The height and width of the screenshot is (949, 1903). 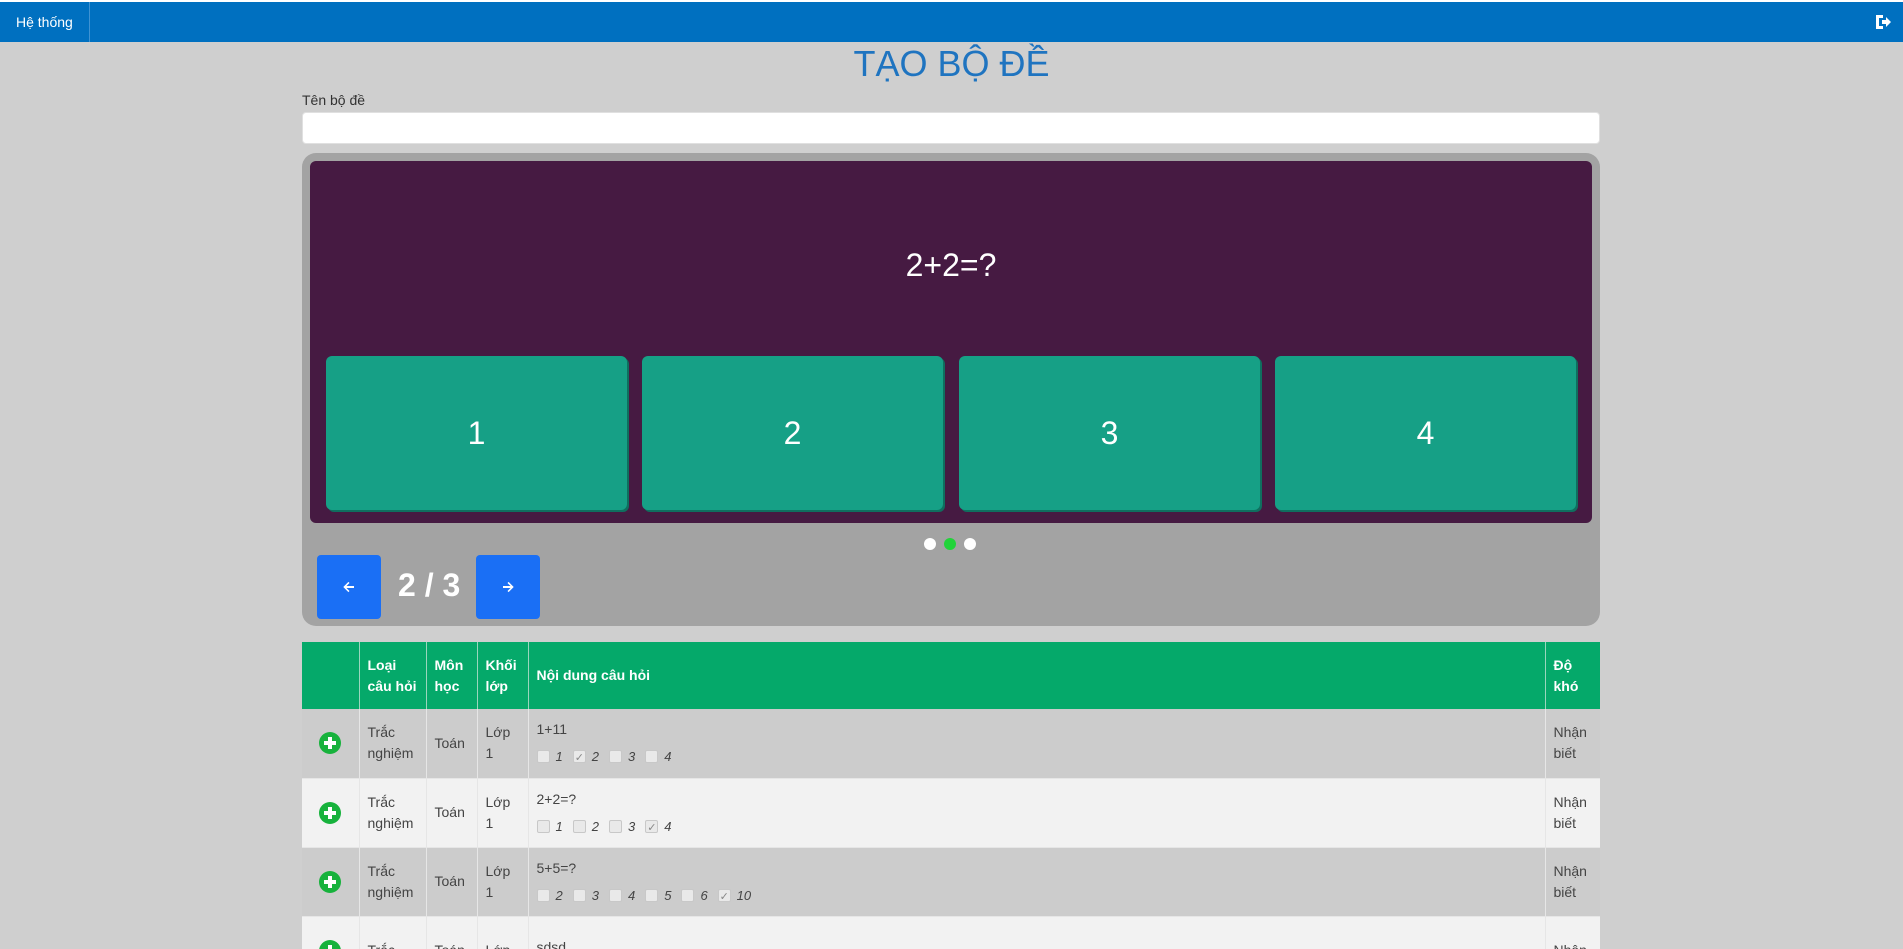 I want to click on cell-content: sdsd, so click(x=1037, y=932).